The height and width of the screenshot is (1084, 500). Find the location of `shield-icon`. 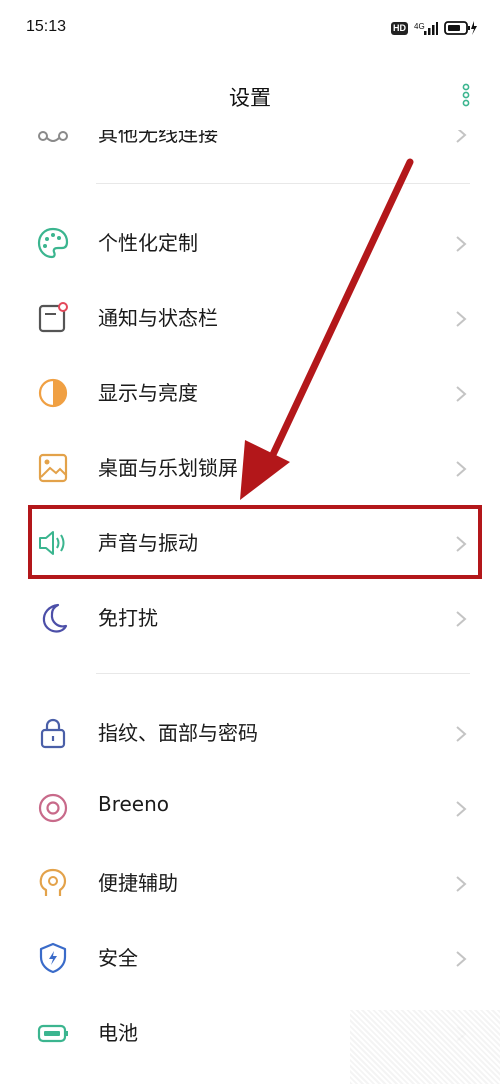

shield-icon is located at coordinates (53, 958).